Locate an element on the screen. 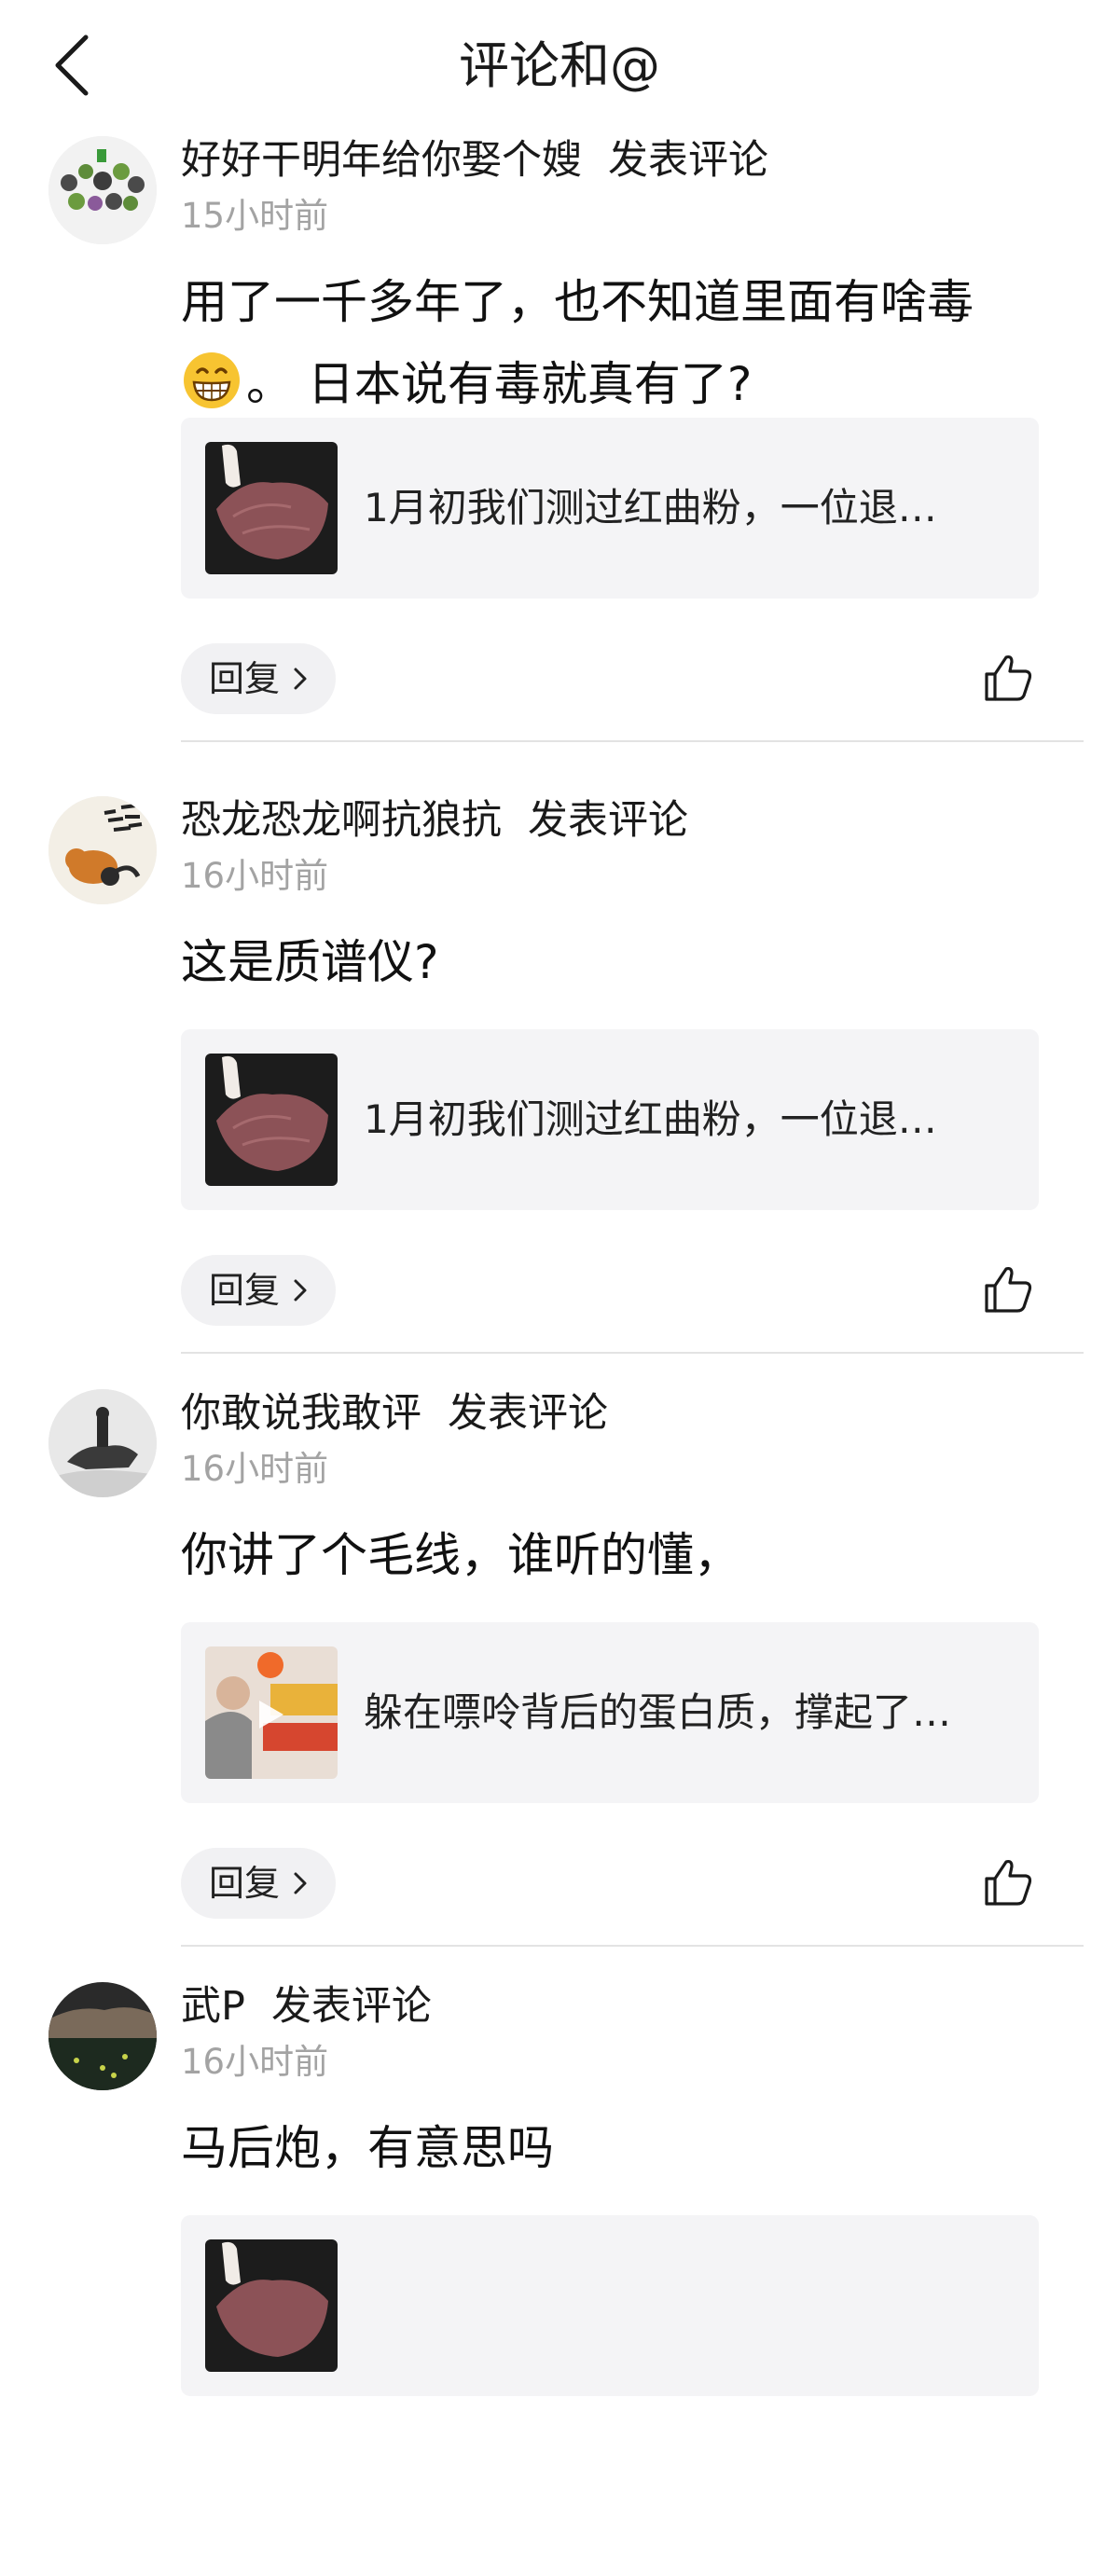 This screenshot has height=2576, width=1119. username: 你敢说我敢评 is located at coordinates (301, 1413).